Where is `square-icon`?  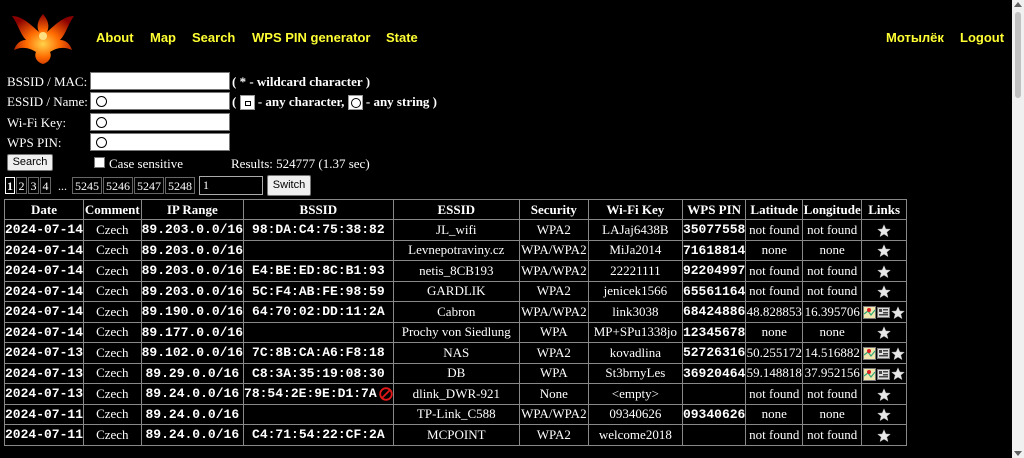 square-icon is located at coordinates (247, 103).